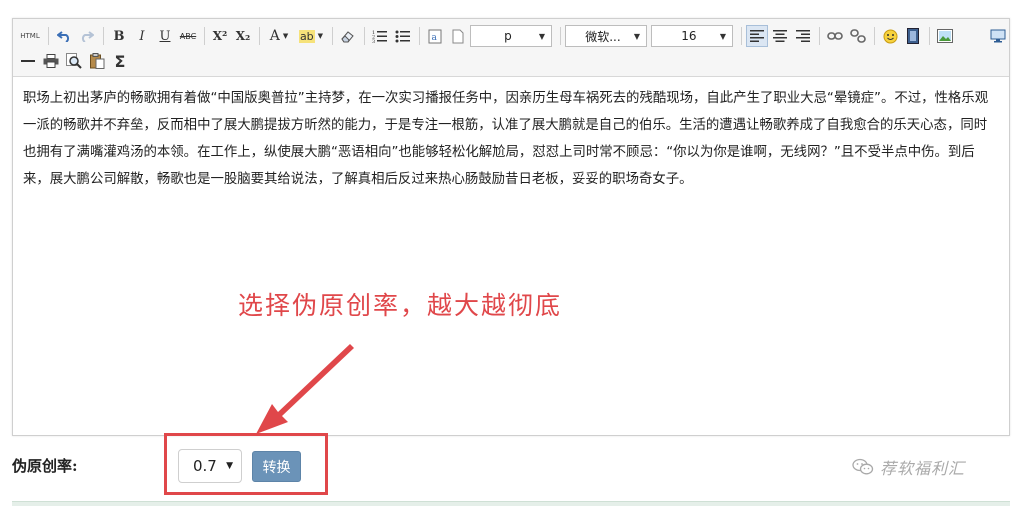 The width and height of the screenshot is (1028, 506). I want to click on emoticon-icon, so click(890, 36).